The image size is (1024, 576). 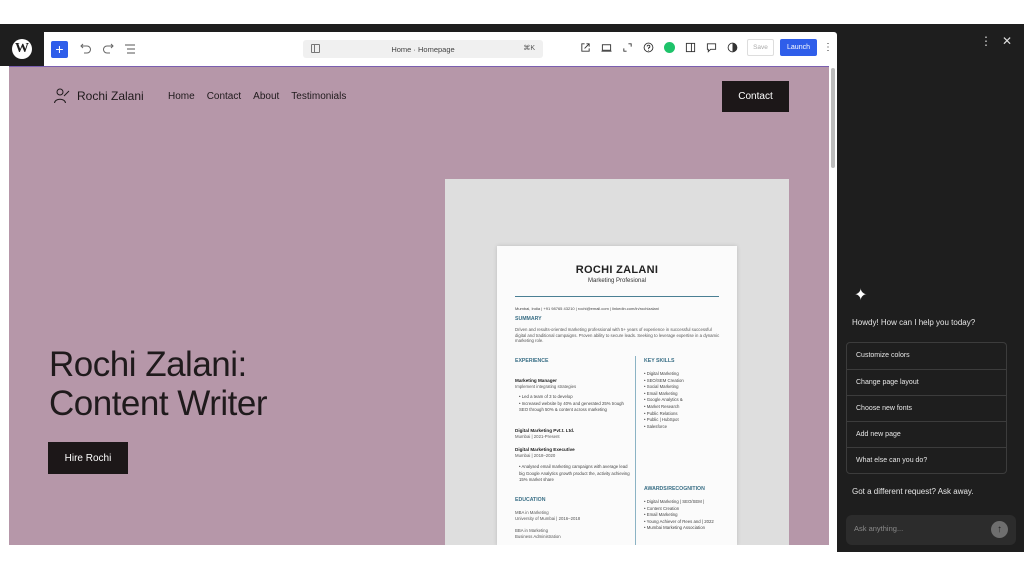 I want to click on close-icon: ✕, so click(x=1007, y=41).